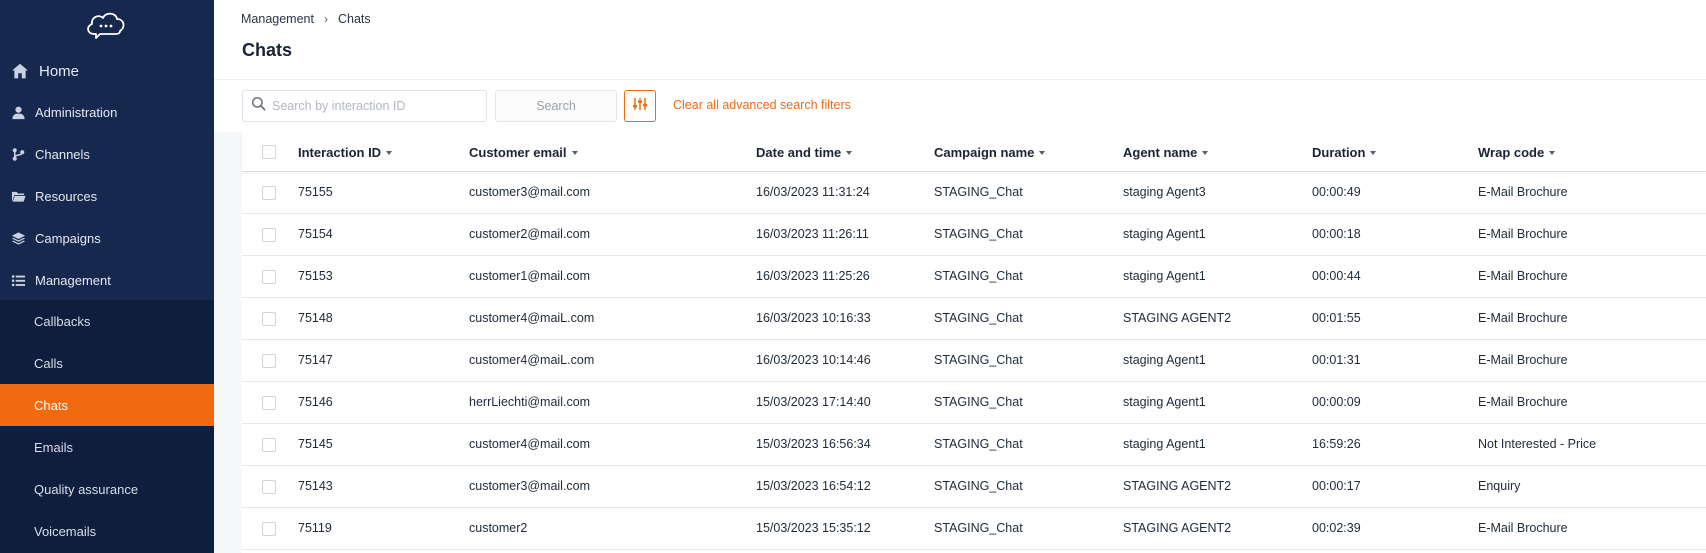 The height and width of the screenshot is (553, 1706). What do you see at coordinates (1336, 444) in the screenshot?
I see `duration-cell: 16:59:26` at bounding box center [1336, 444].